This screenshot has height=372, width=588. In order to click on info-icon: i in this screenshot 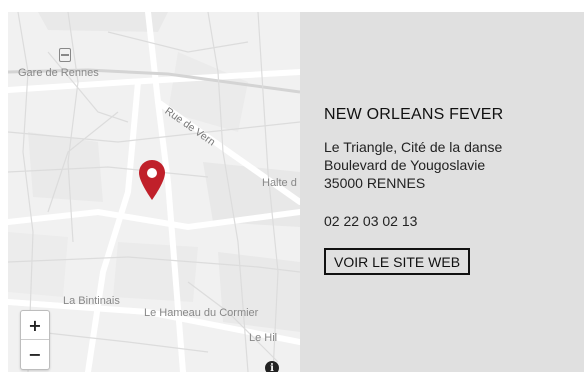, I will do `click(272, 366)`.